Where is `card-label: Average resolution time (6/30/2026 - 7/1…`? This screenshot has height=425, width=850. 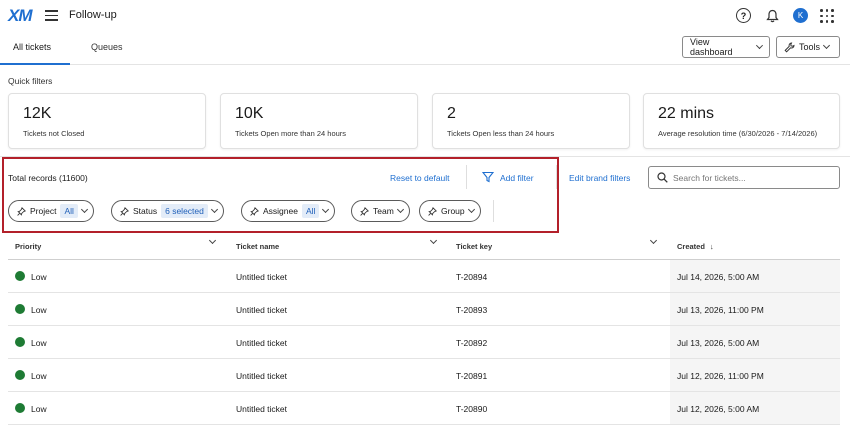
card-label: Average resolution time (6/30/2026 - 7/1… is located at coordinates (738, 133).